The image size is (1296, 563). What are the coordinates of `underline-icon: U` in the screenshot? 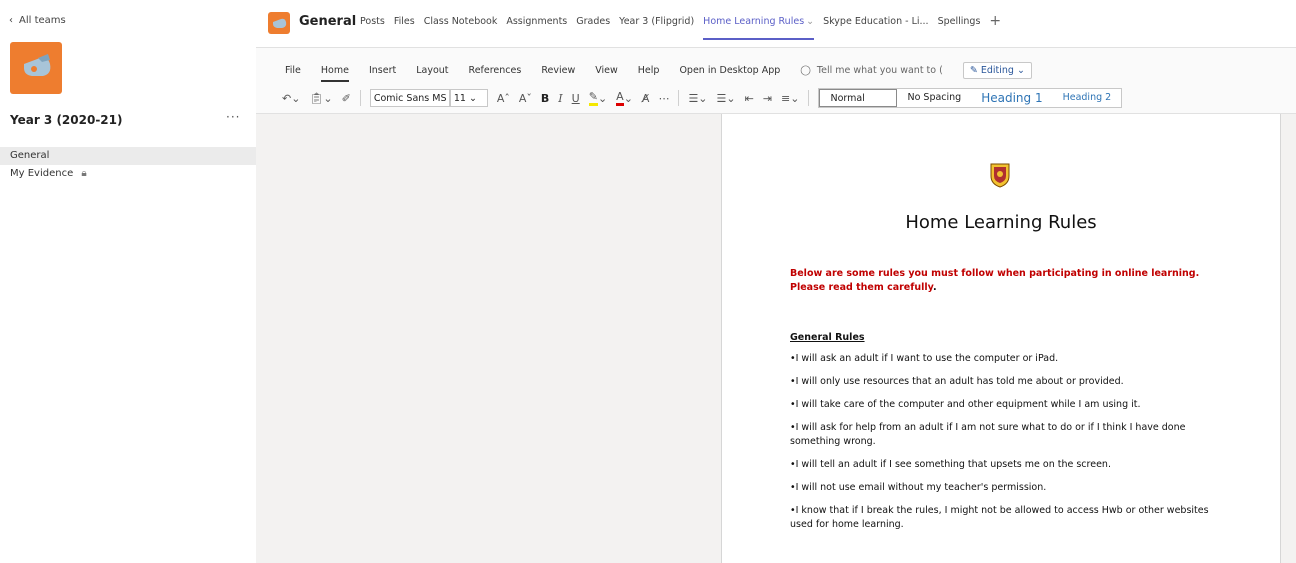 It's located at (576, 98).